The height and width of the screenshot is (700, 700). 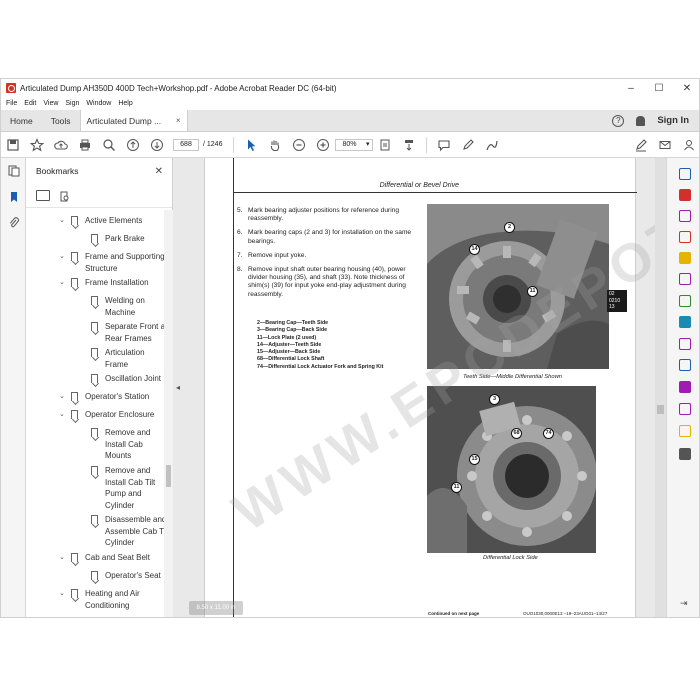 I want to click on find-bookmark-icon, so click(x=64, y=196).